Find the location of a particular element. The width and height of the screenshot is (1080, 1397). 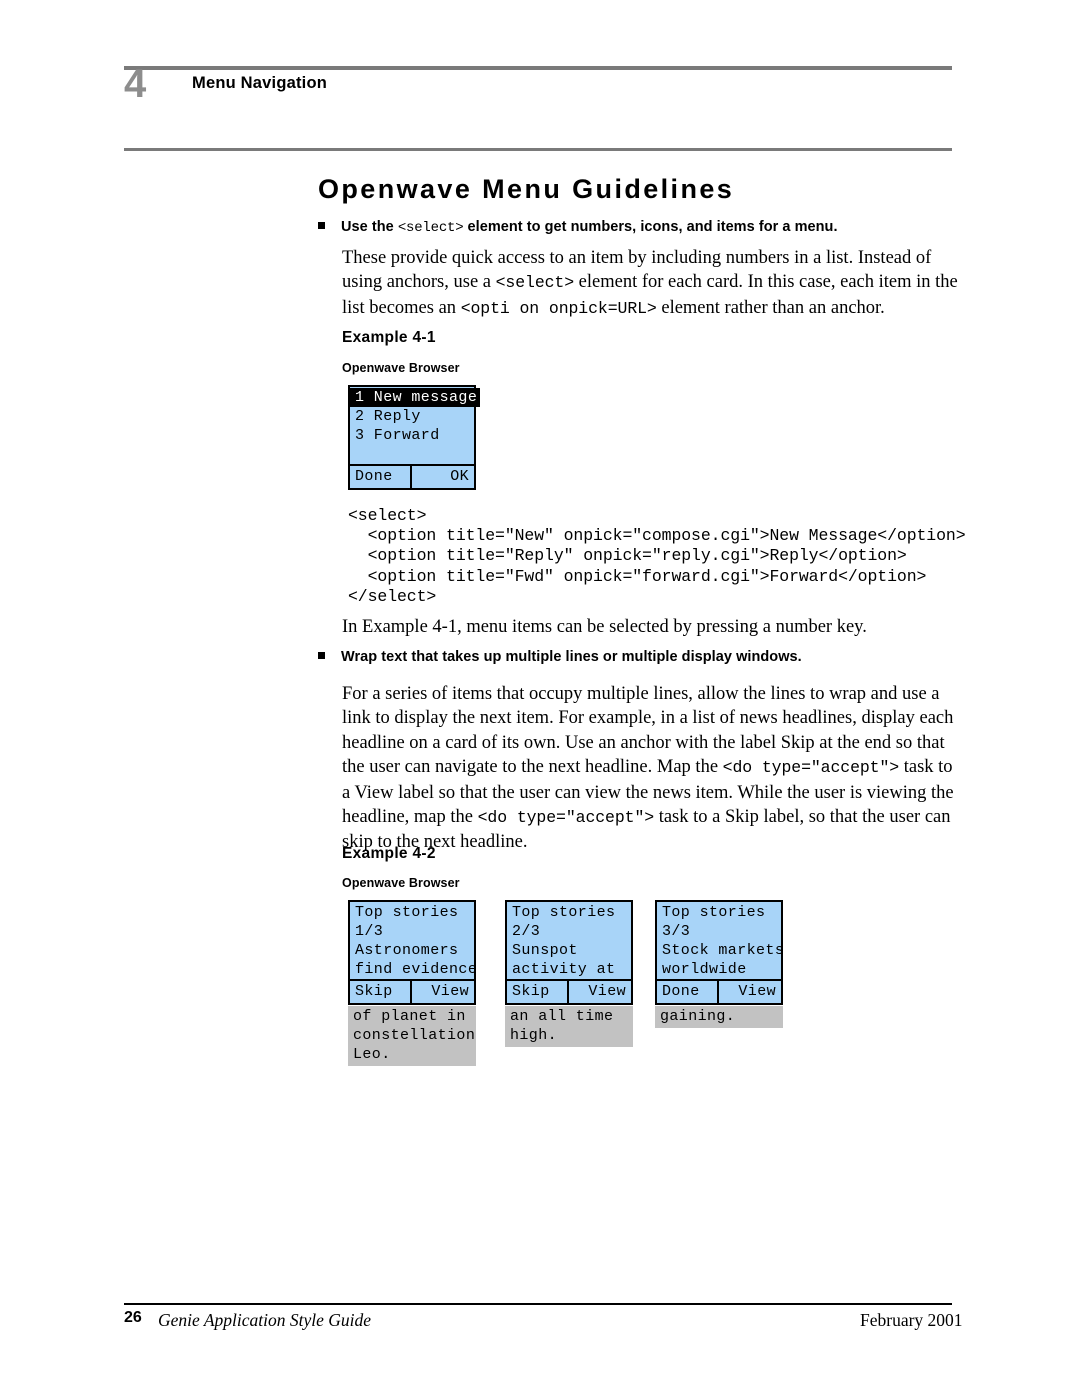

bullet-1-code: <select> is located at coordinates (430, 228).